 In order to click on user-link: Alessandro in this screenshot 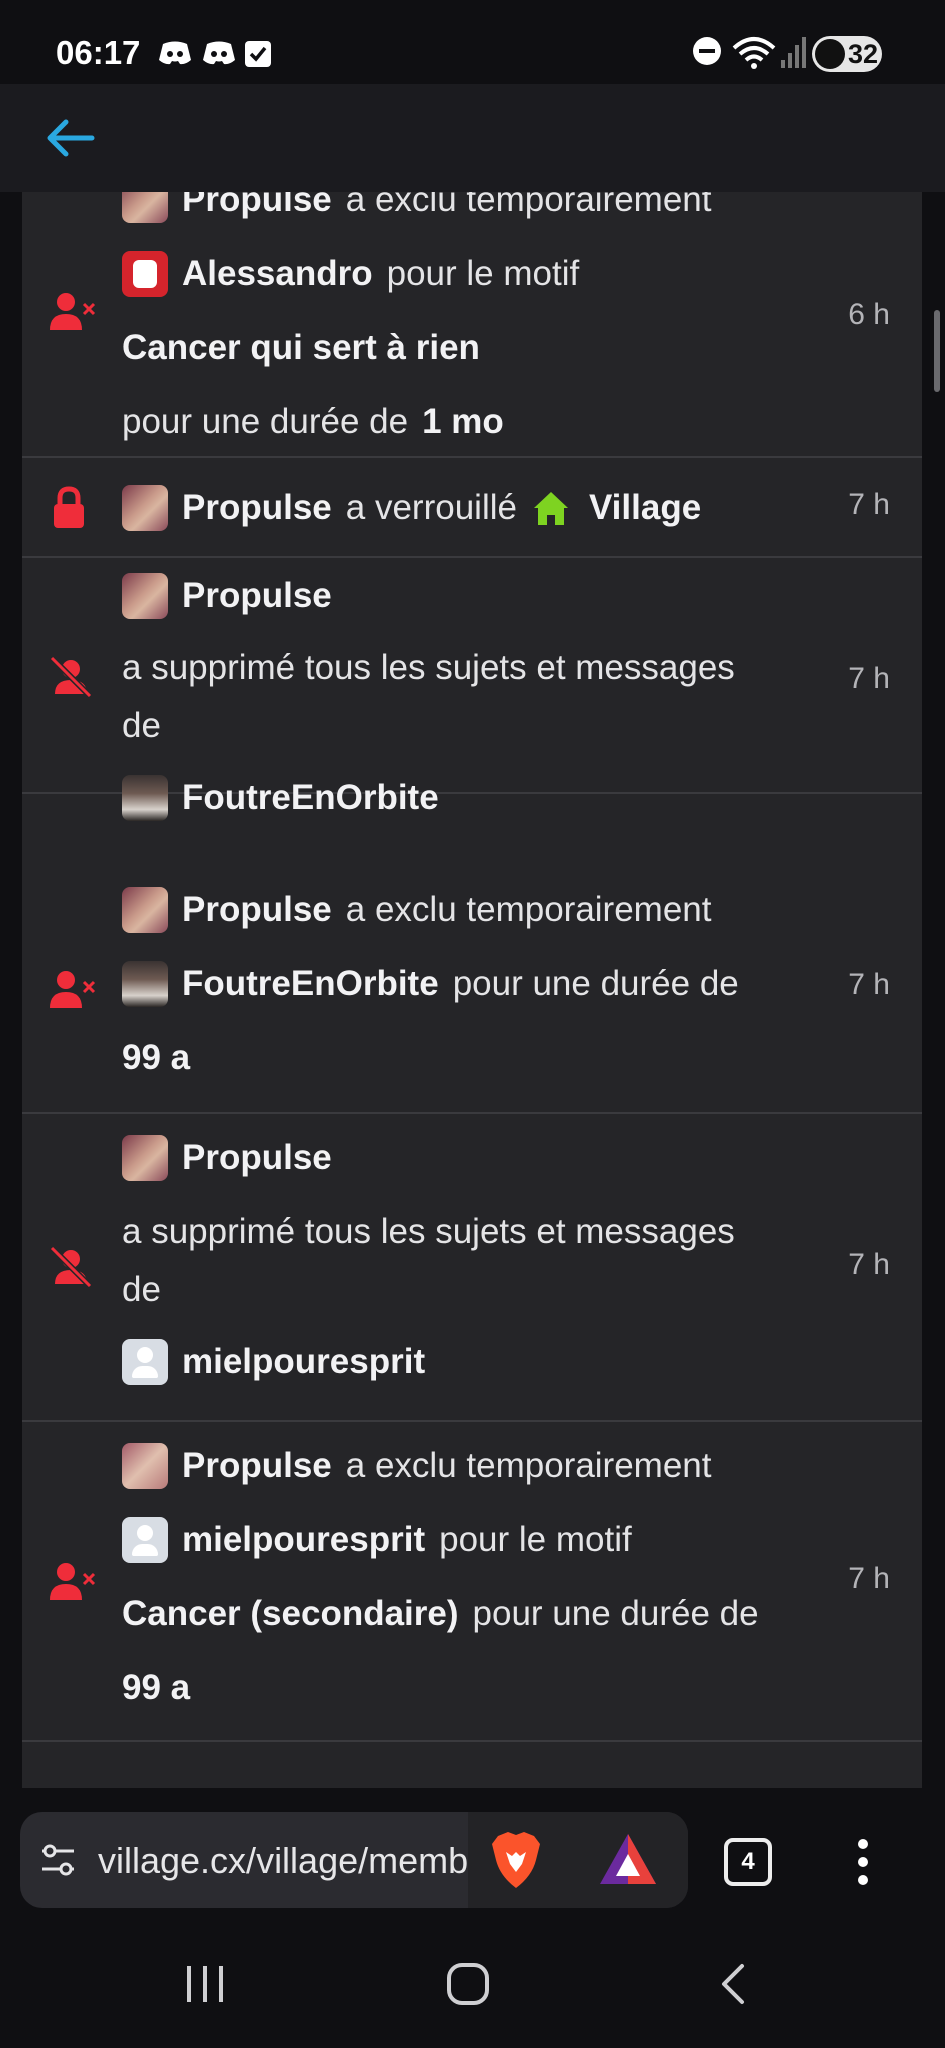, I will do `click(277, 274)`.